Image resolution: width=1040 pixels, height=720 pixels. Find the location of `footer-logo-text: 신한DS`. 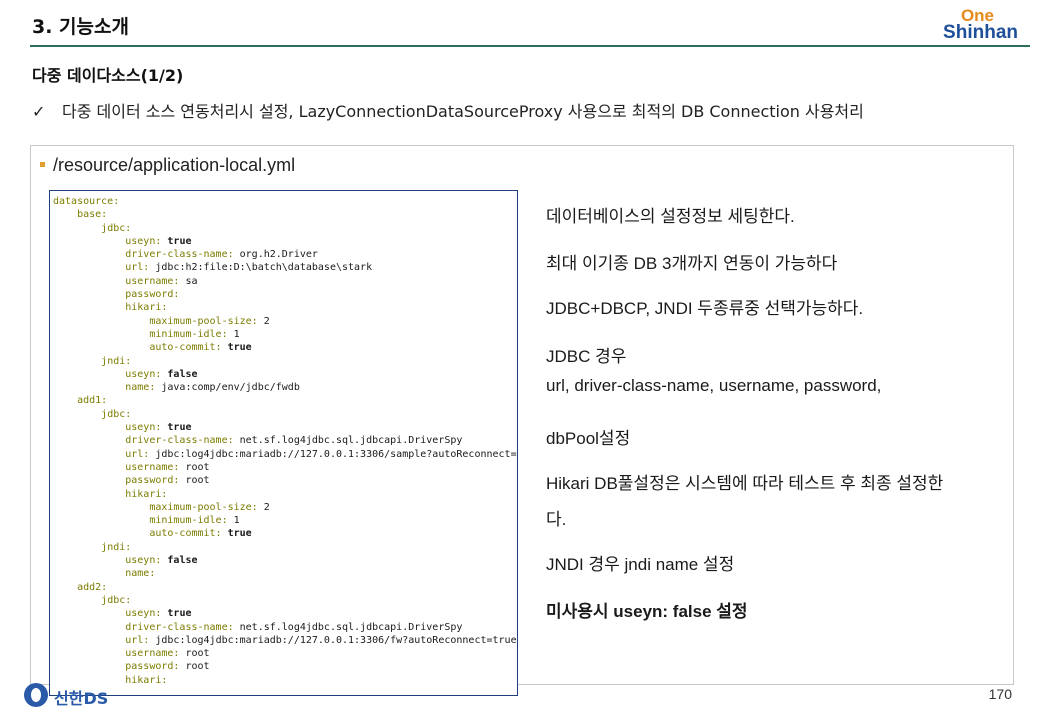

footer-logo-text: 신한DS is located at coordinates (81, 698).